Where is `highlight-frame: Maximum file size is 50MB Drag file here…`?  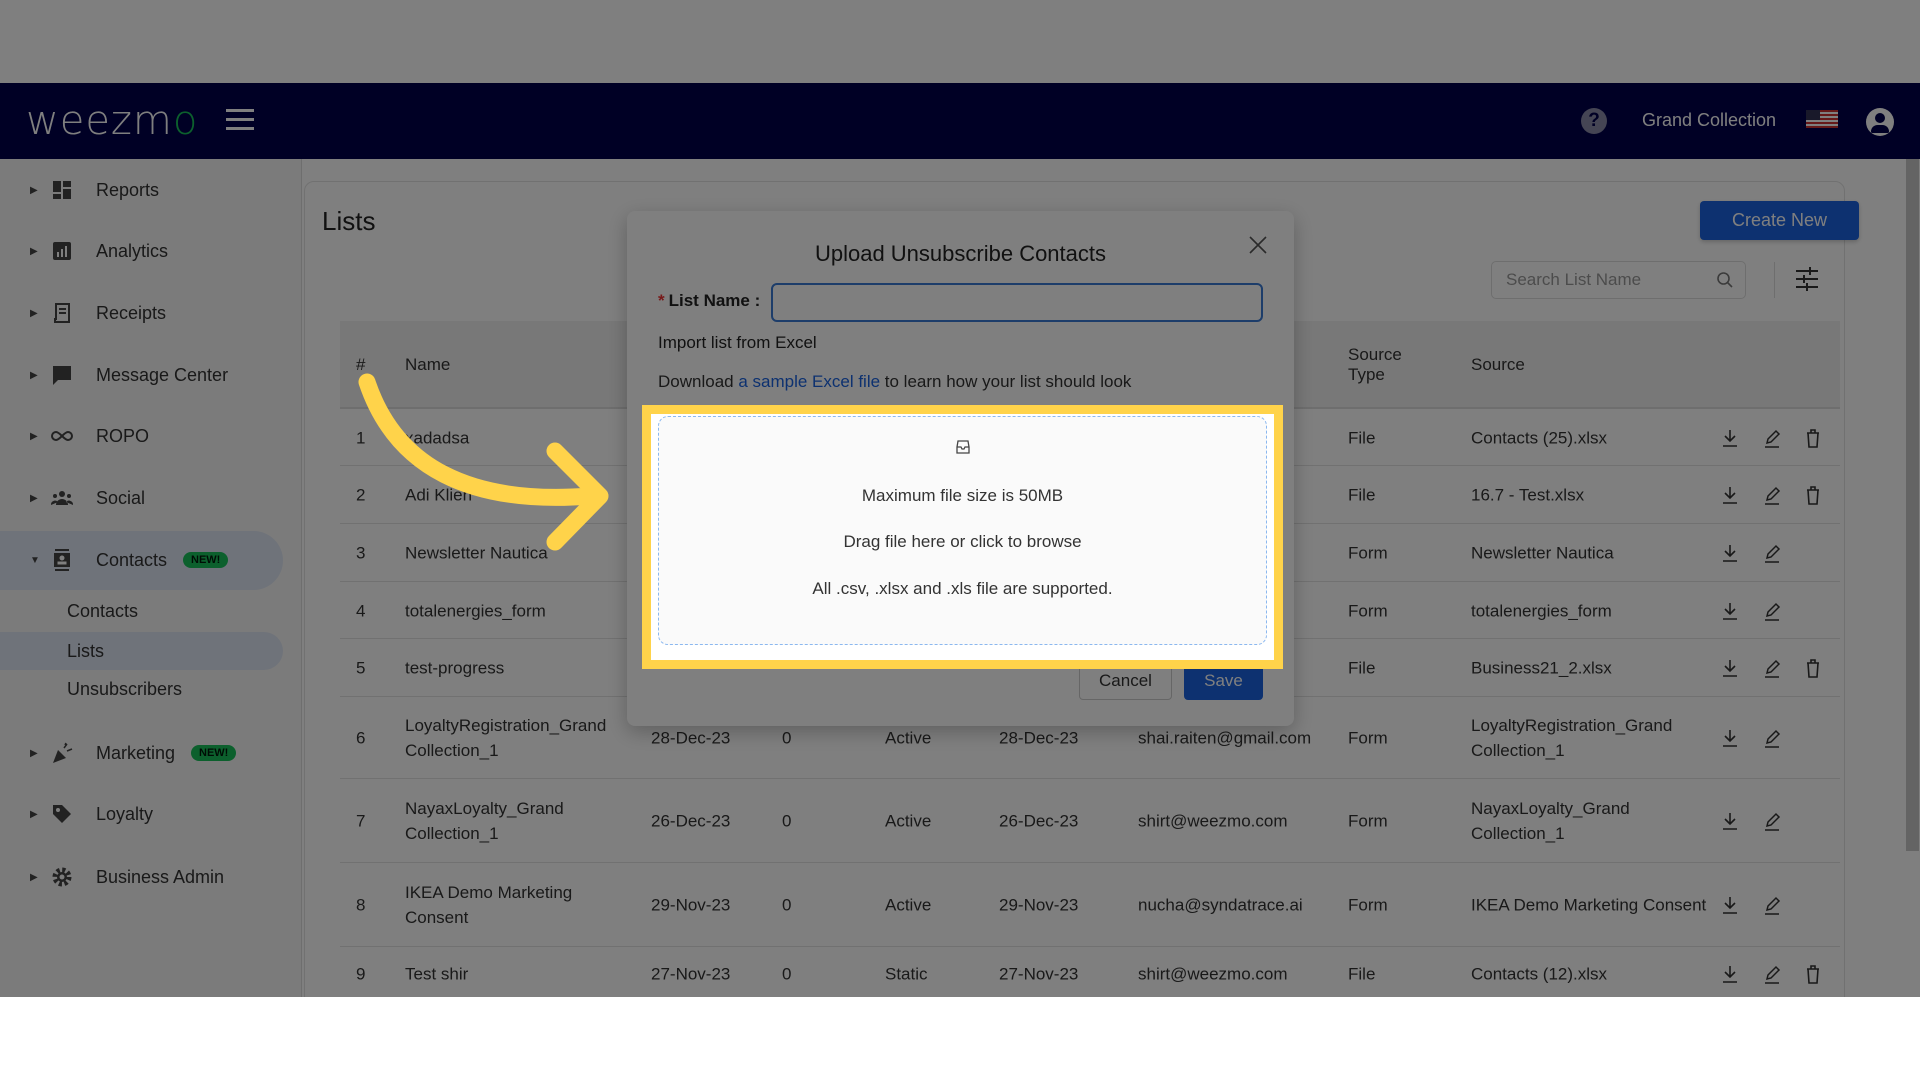 highlight-frame: Maximum file size is 50MB Drag file here… is located at coordinates (962, 537).